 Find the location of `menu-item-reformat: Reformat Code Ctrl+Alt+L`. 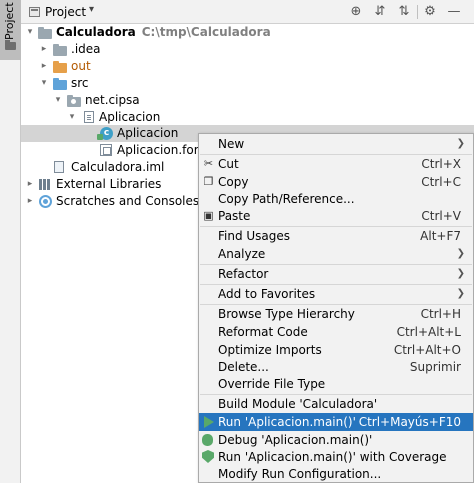

menu-item-reformat: Reformat Code Ctrl+Alt+L is located at coordinates (336, 332).